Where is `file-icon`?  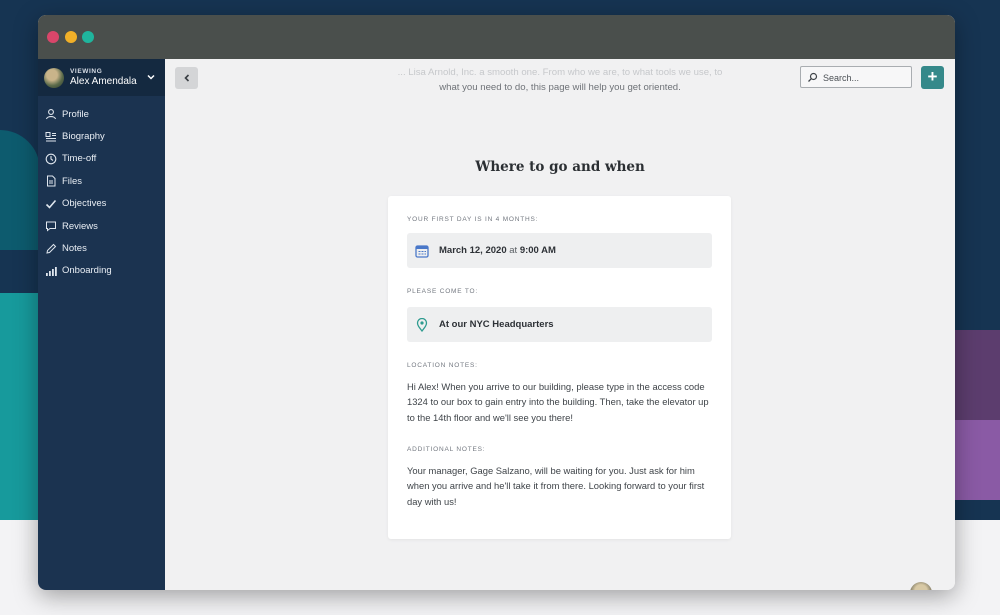 file-icon is located at coordinates (51, 181).